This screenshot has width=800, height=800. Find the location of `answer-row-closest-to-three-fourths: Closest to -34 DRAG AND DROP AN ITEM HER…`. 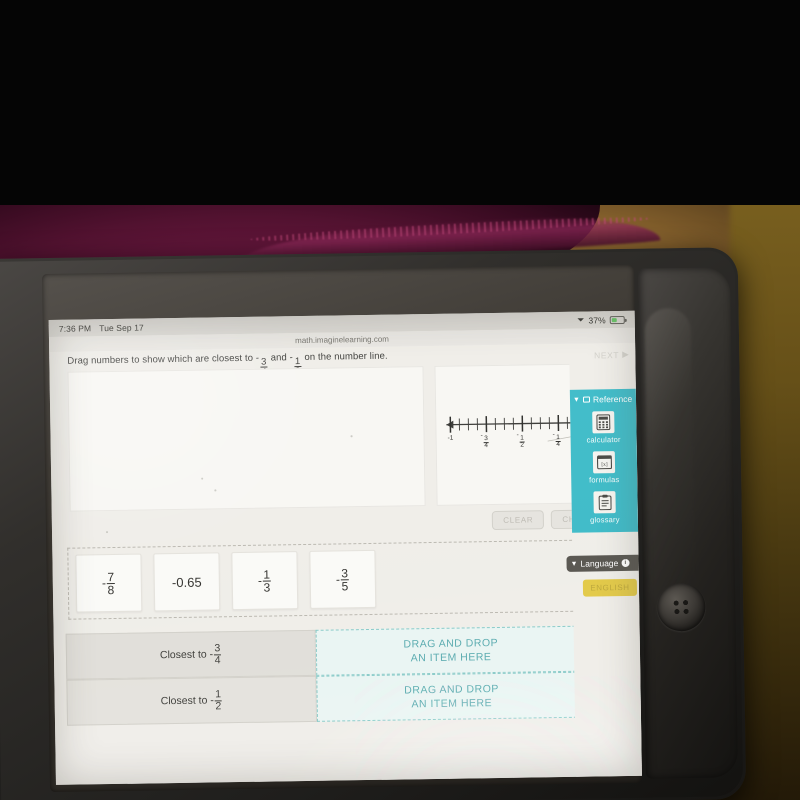

answer-row-closest-to-three-fourths: Closest to -34 DRAG AND DROP AN ITEM HER… is located at coordinates (326, 652).